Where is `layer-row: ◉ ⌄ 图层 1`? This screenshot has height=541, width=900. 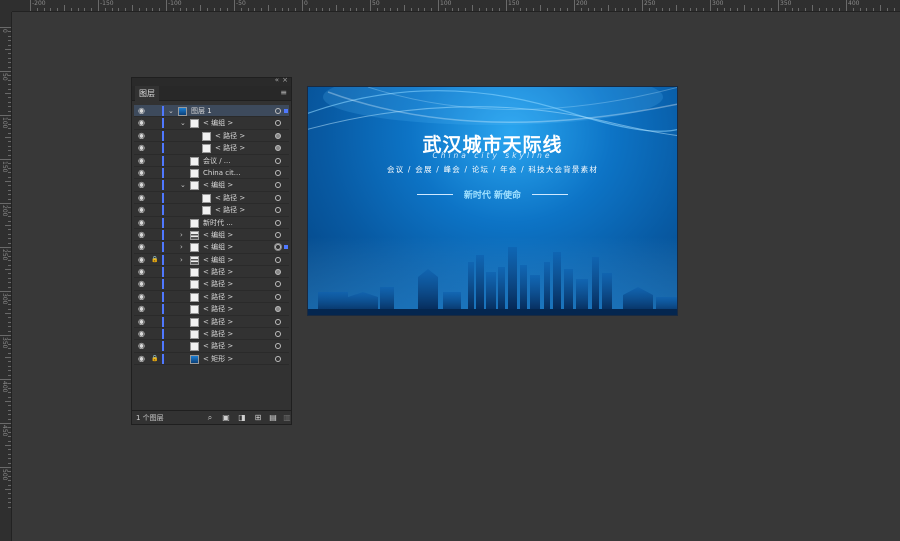 layer-row: ◉ ⌄ 图层 1 is located at coordinates (211, 111).